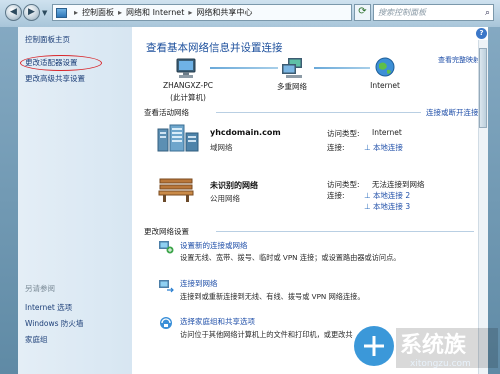  What do you see at coordinates (481, 33) in the screenshot?
I see `help-icon: ?` at bounding box center [481, 33].